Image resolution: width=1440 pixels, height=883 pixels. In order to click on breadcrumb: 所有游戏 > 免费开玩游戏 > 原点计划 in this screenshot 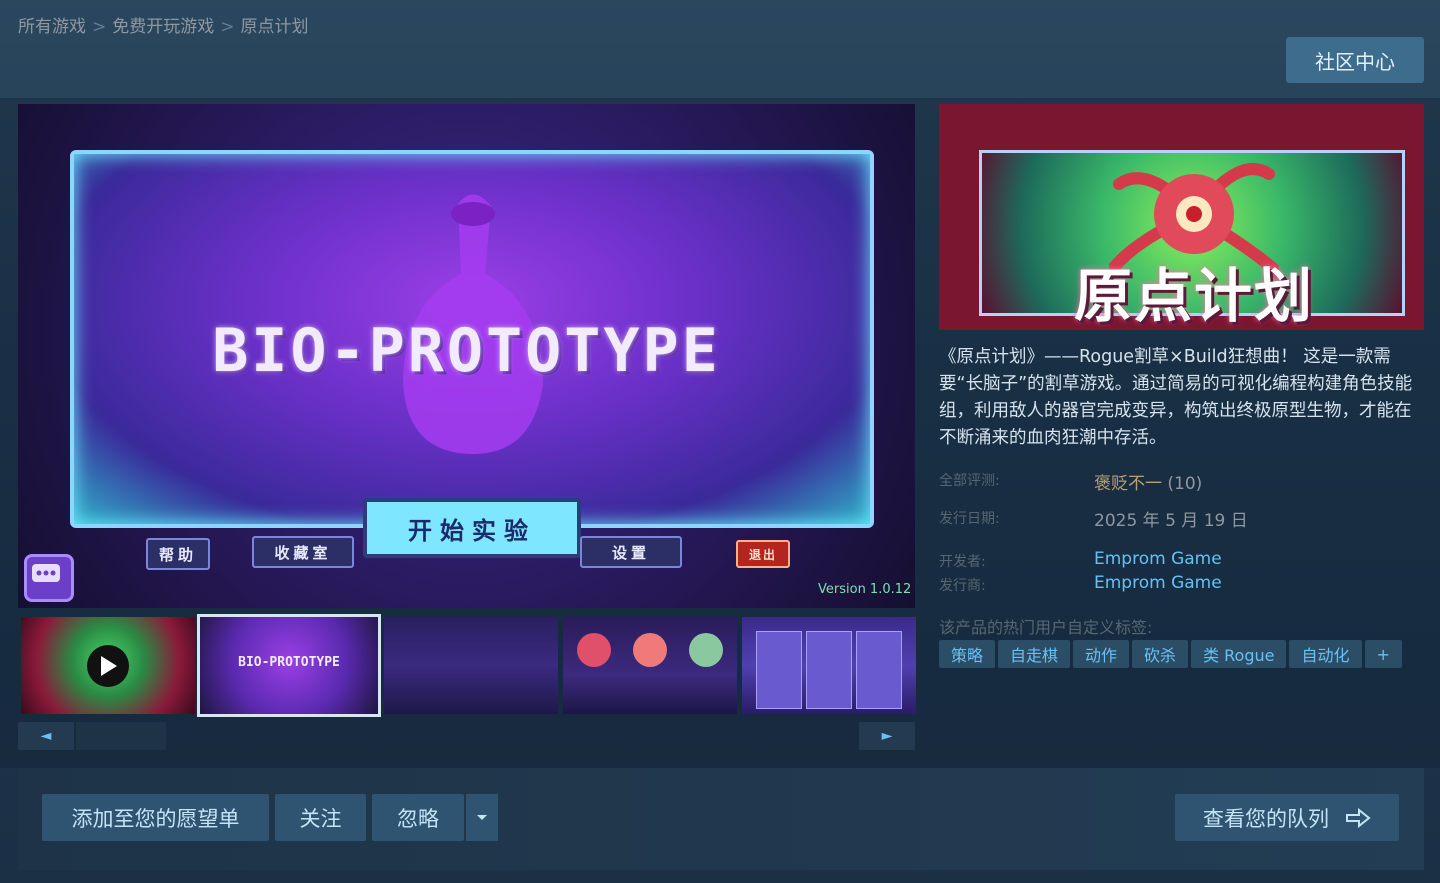, I will do `click(163, 24)`.